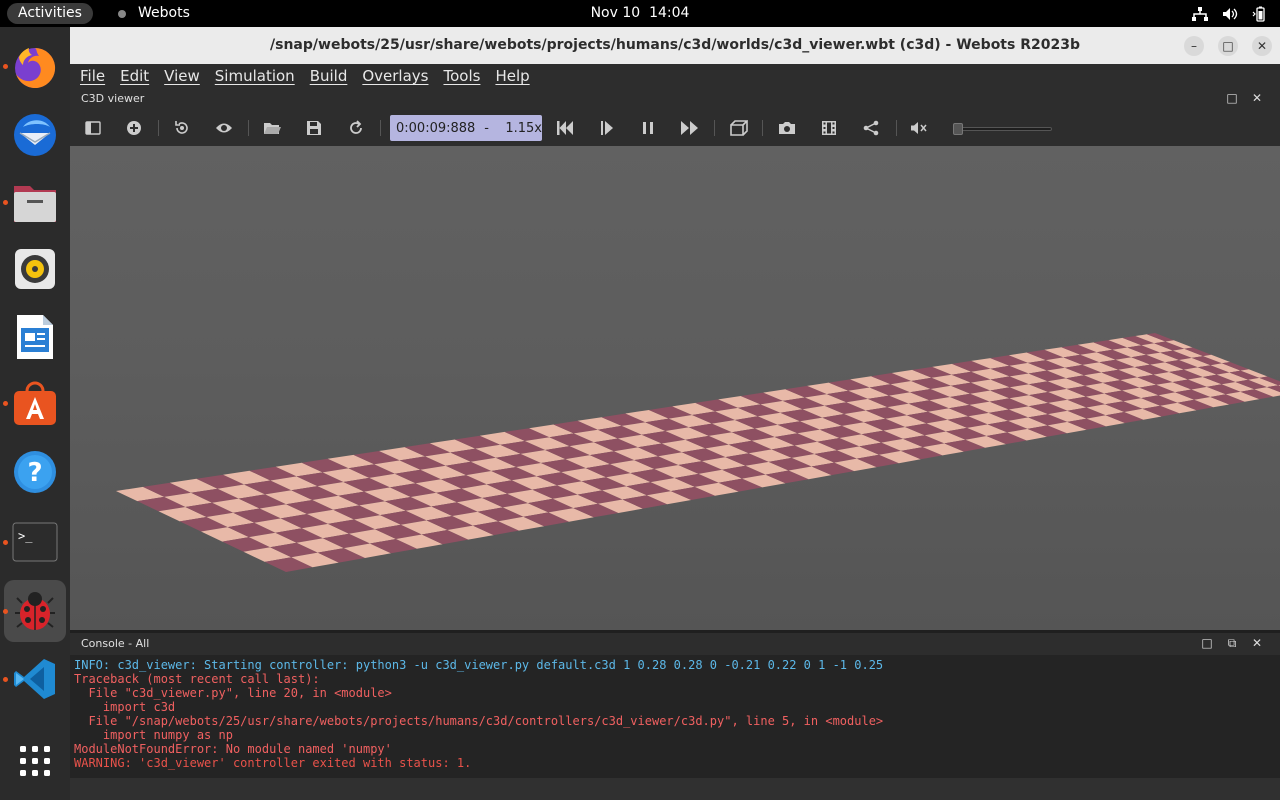 The width and height of the screenshot is (1280, 800). I want to click on console-line: Traceback (most recent call last):, so click(197, 679).